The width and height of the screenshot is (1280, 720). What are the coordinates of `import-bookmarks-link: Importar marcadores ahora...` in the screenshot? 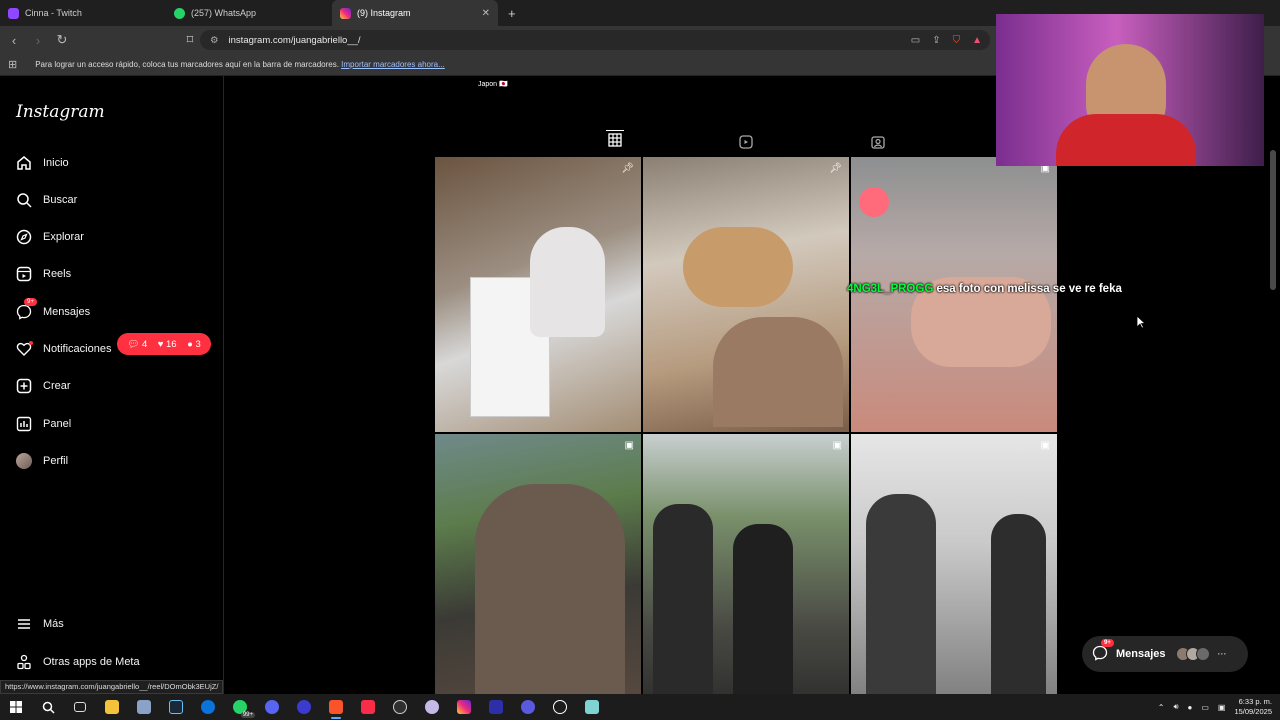 It's located at (393, 64).